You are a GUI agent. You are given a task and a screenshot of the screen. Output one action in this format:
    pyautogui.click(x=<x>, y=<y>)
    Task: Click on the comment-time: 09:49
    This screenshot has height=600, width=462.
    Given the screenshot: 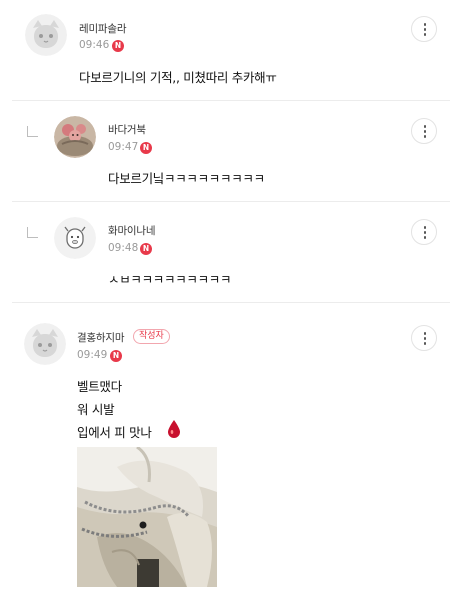 What is the action you would take?
    pyautogui.click(x=92, y=355)
    